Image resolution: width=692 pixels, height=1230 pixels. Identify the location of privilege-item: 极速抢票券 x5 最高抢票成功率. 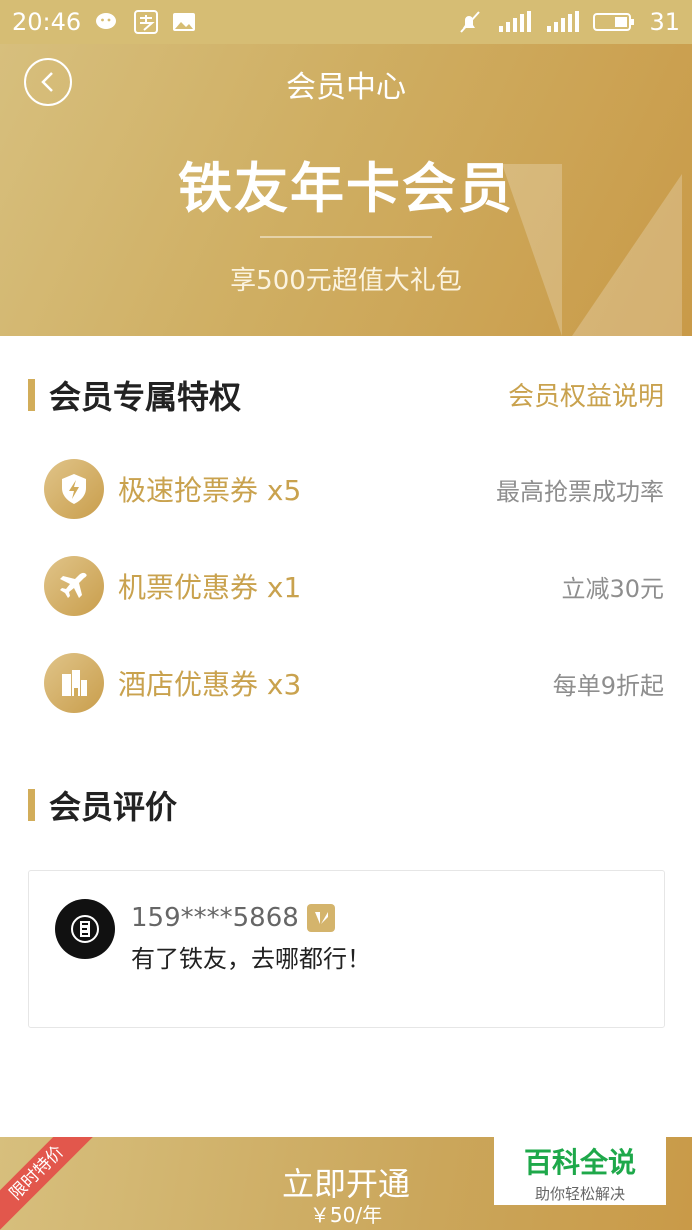
(354, 489).